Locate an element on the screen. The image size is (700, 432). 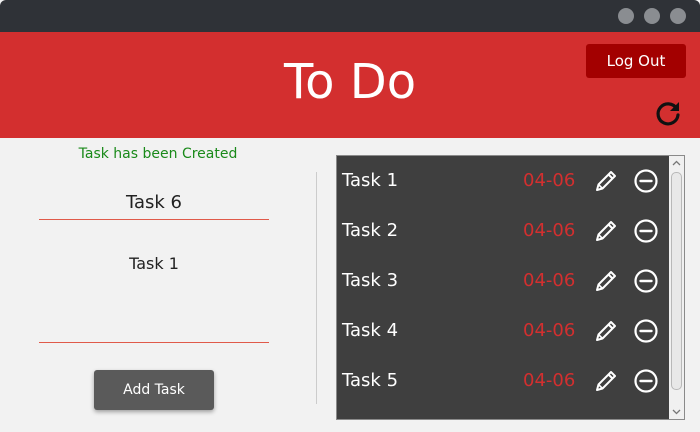
task-list-scrollbar is located at coordinates (676, 287).